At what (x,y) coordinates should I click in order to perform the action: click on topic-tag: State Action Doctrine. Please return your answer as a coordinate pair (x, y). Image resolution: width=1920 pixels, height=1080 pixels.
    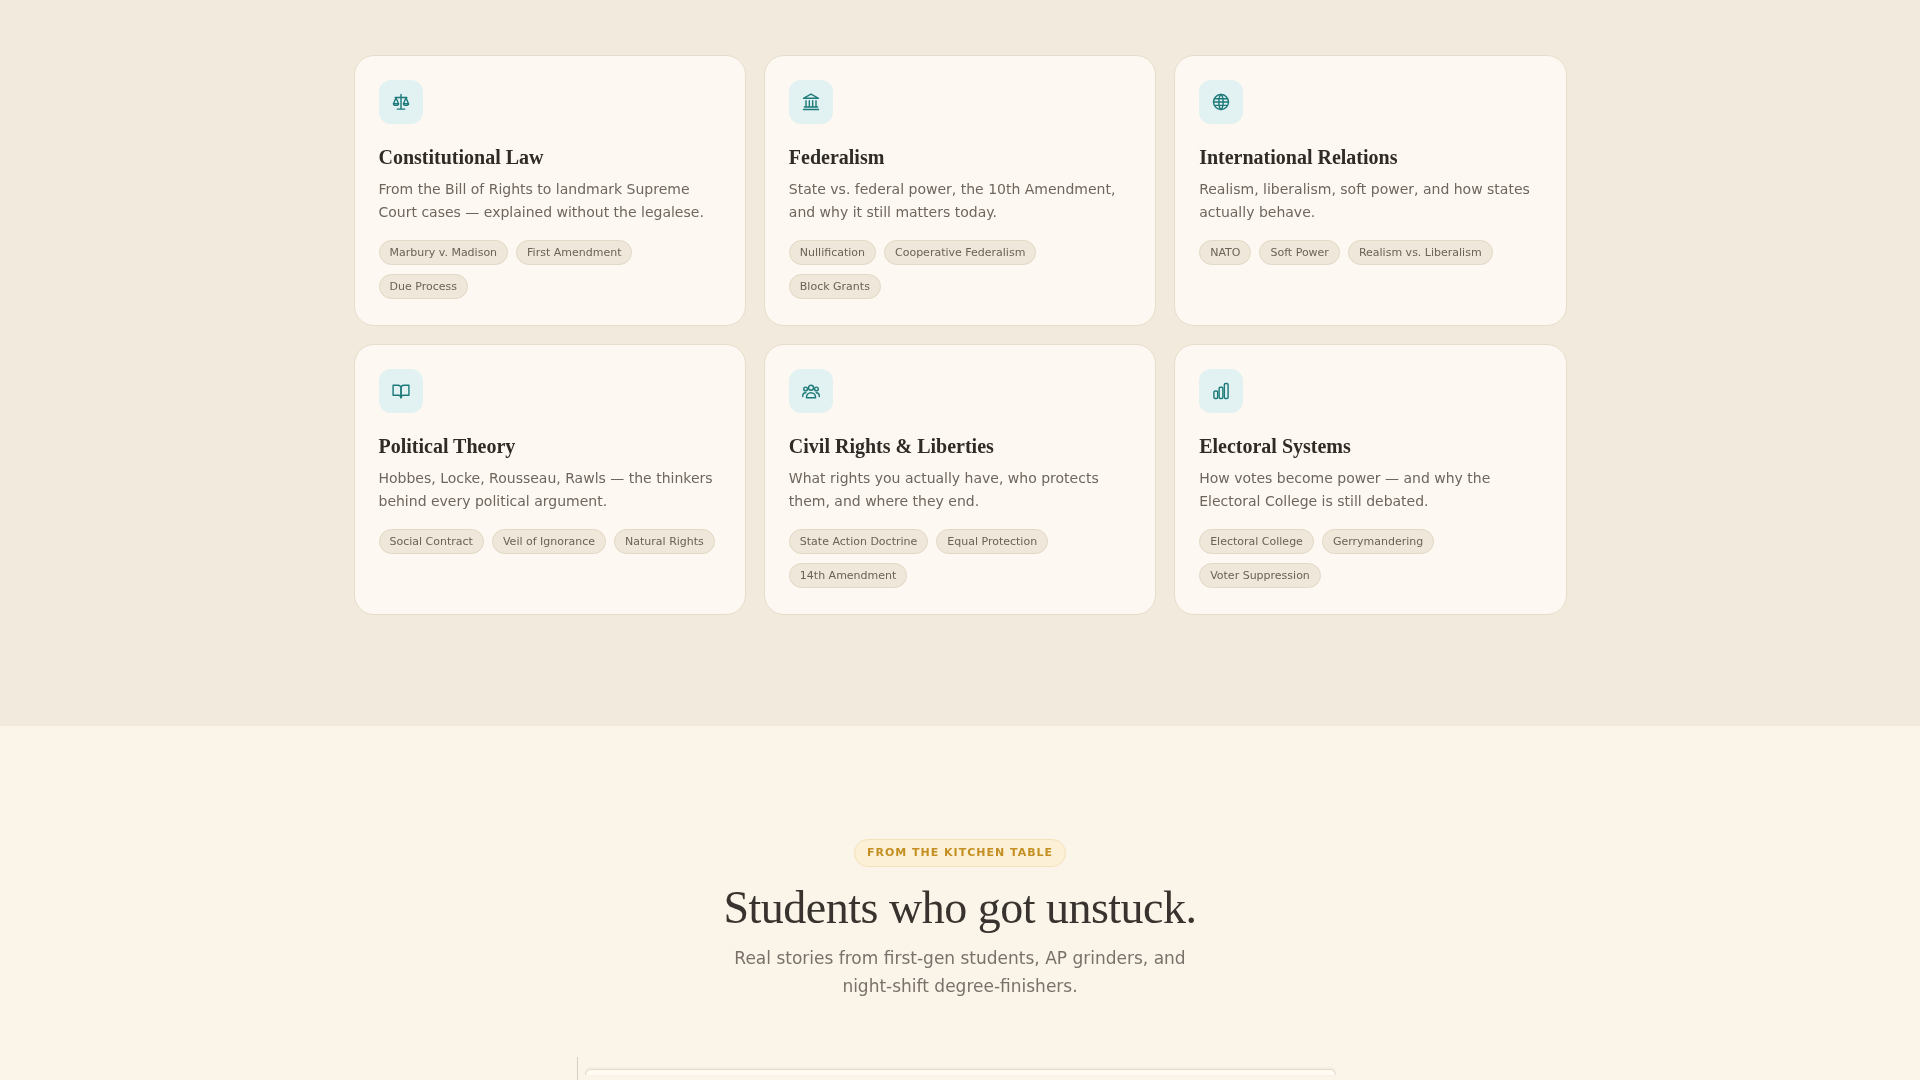
    Looking at the image, I should click on (858, 541).